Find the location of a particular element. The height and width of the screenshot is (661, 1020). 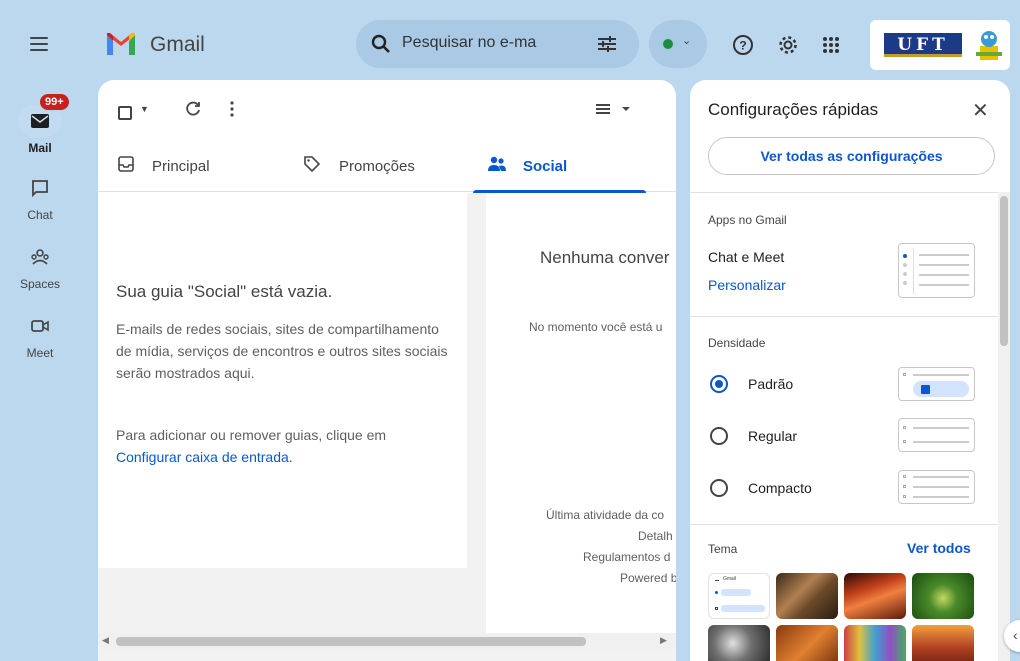

main-menu-button is located at coordinates (40, 43).